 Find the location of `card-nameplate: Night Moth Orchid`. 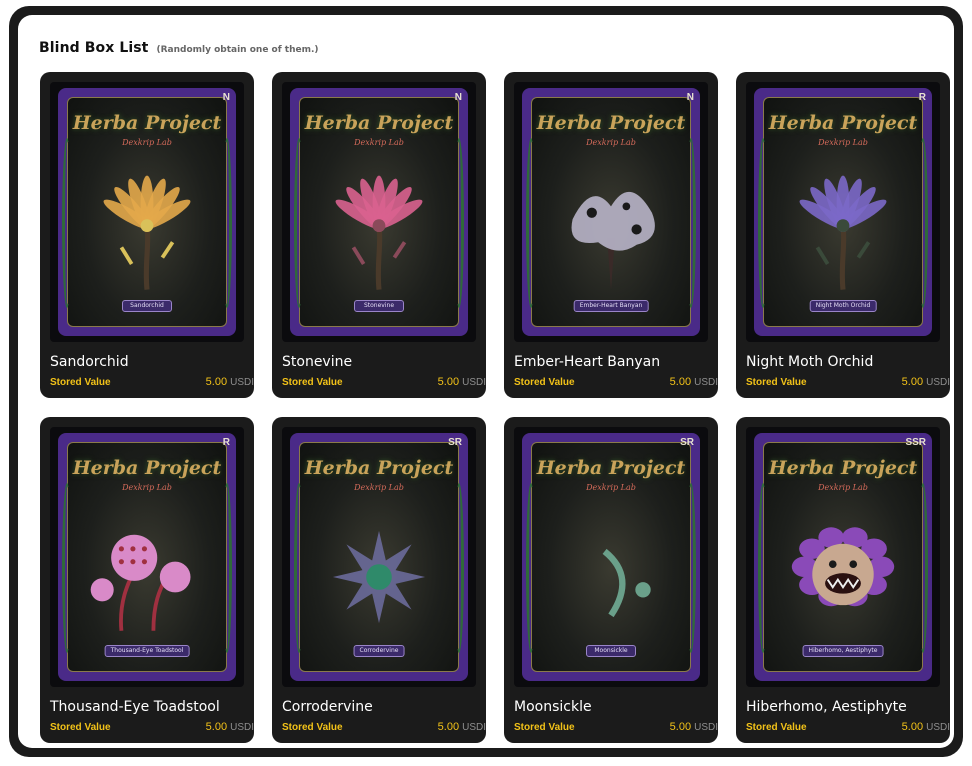

card-nameplate: Night Moth Orchid is located at coordinates (843, 306).